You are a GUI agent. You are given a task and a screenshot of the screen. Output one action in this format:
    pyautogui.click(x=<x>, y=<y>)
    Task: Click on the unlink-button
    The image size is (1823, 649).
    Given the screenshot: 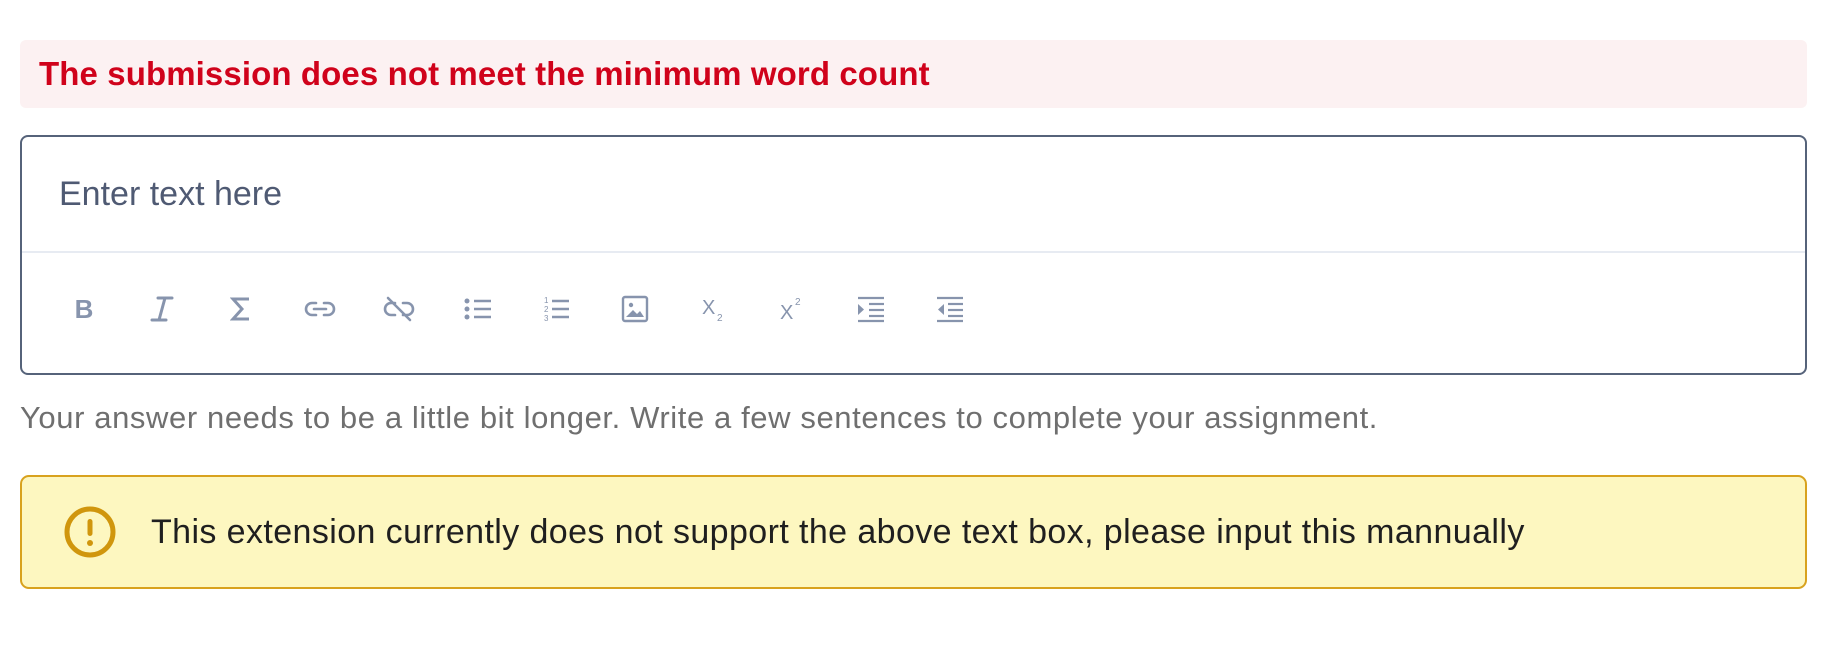 What is the action you would take?
    pyautogui.click(x=399, y=309)
    